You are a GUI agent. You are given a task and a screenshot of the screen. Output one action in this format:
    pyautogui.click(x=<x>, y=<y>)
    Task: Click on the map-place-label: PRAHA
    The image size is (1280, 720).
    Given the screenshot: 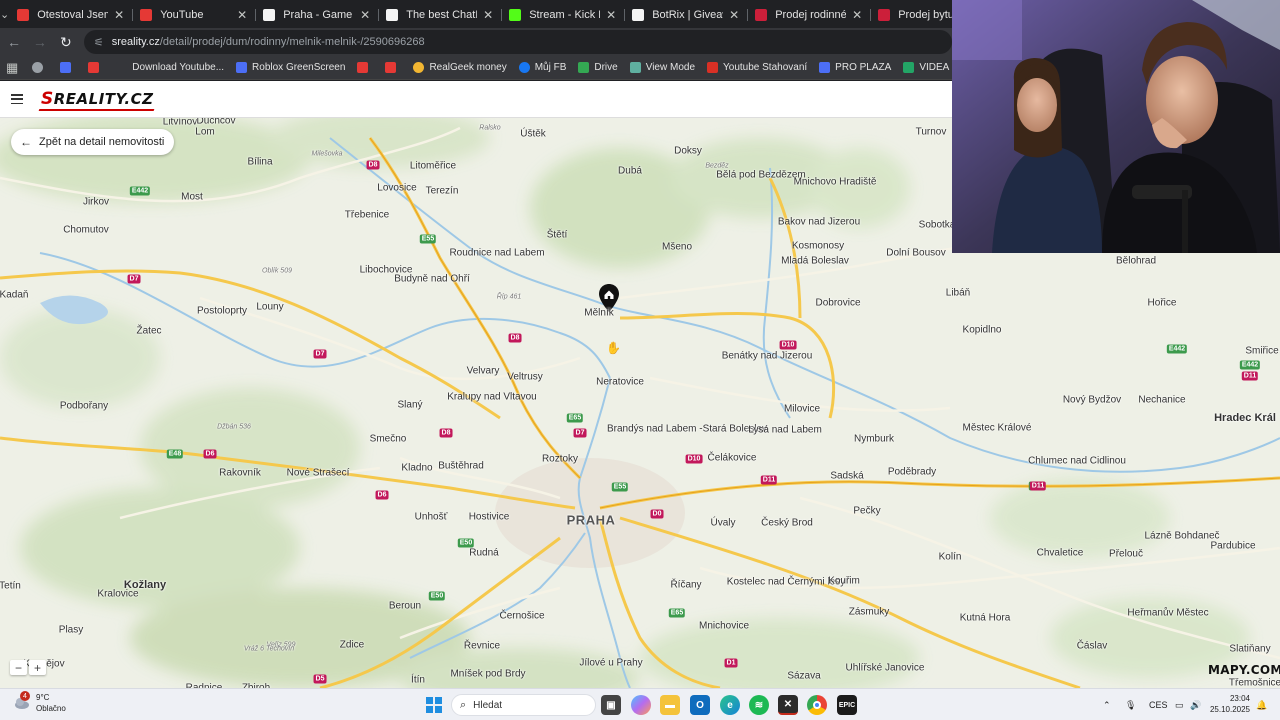 What is the action you would take?
    pyautogui.click(x=591, y=520)
    